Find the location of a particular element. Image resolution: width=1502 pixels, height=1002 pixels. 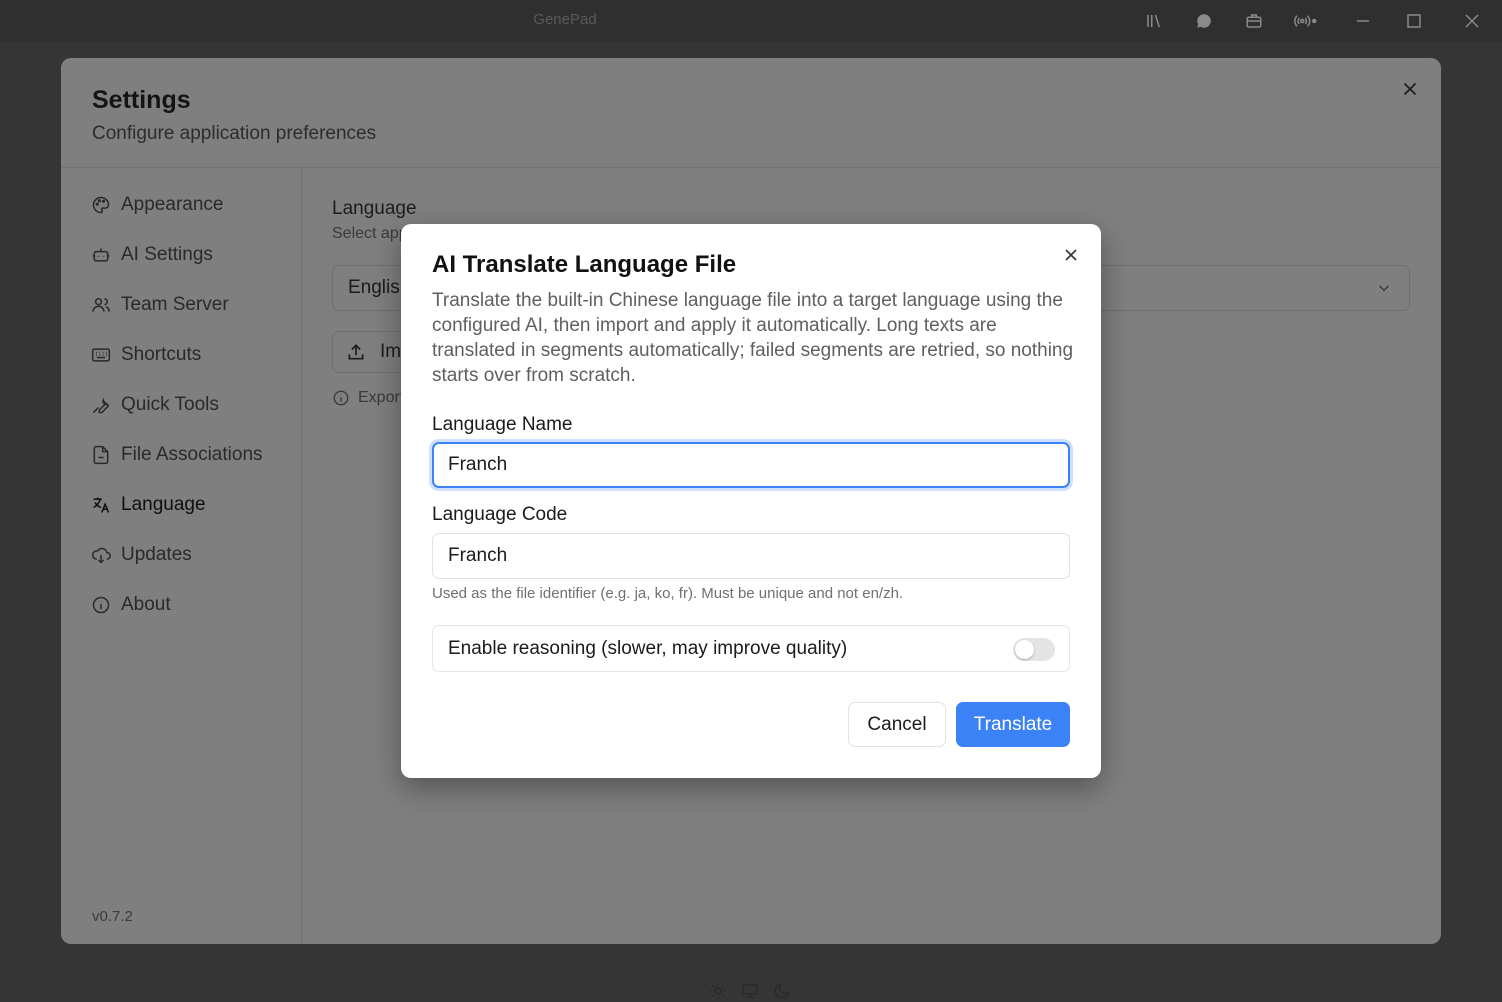

sidebar-item-label: Updates is located at coordinates (156, 554).